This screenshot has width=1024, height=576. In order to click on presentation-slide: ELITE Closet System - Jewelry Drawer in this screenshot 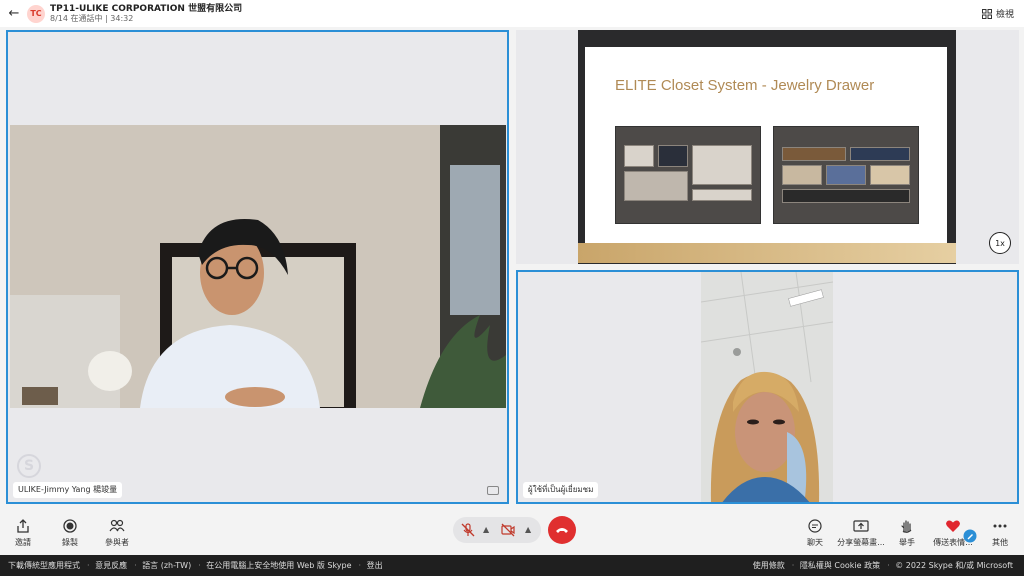, I will do `click(766, 145)`.